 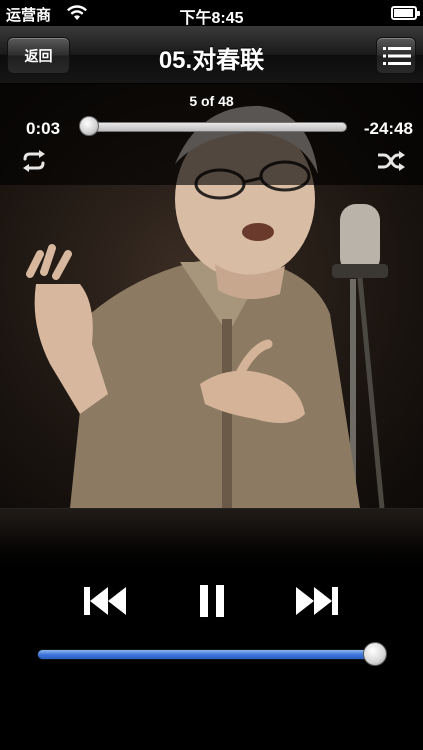 I want to click on list-icon, so click(x=397, y=56).